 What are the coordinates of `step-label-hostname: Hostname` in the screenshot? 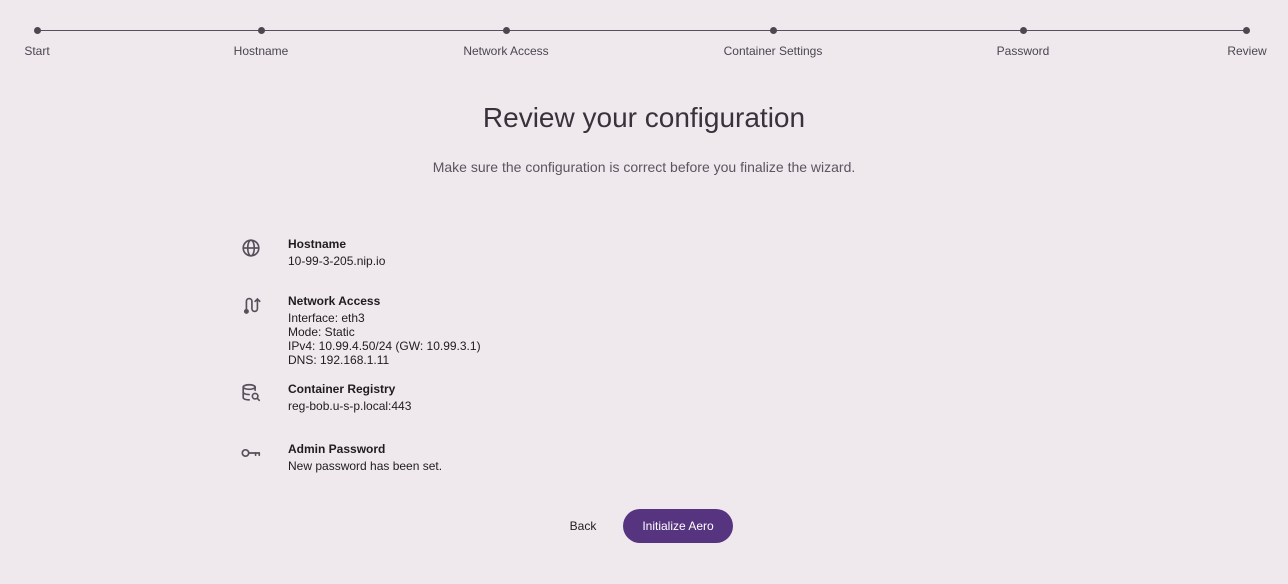 It's located at (261, 51).